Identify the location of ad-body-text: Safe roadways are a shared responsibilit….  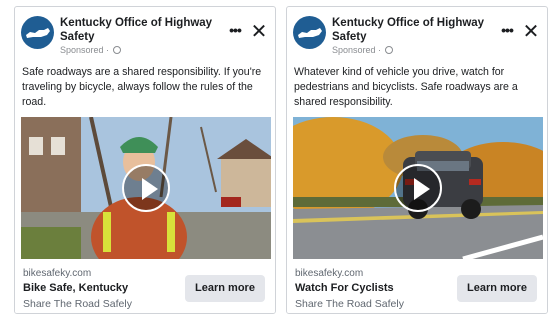
(142, 87).